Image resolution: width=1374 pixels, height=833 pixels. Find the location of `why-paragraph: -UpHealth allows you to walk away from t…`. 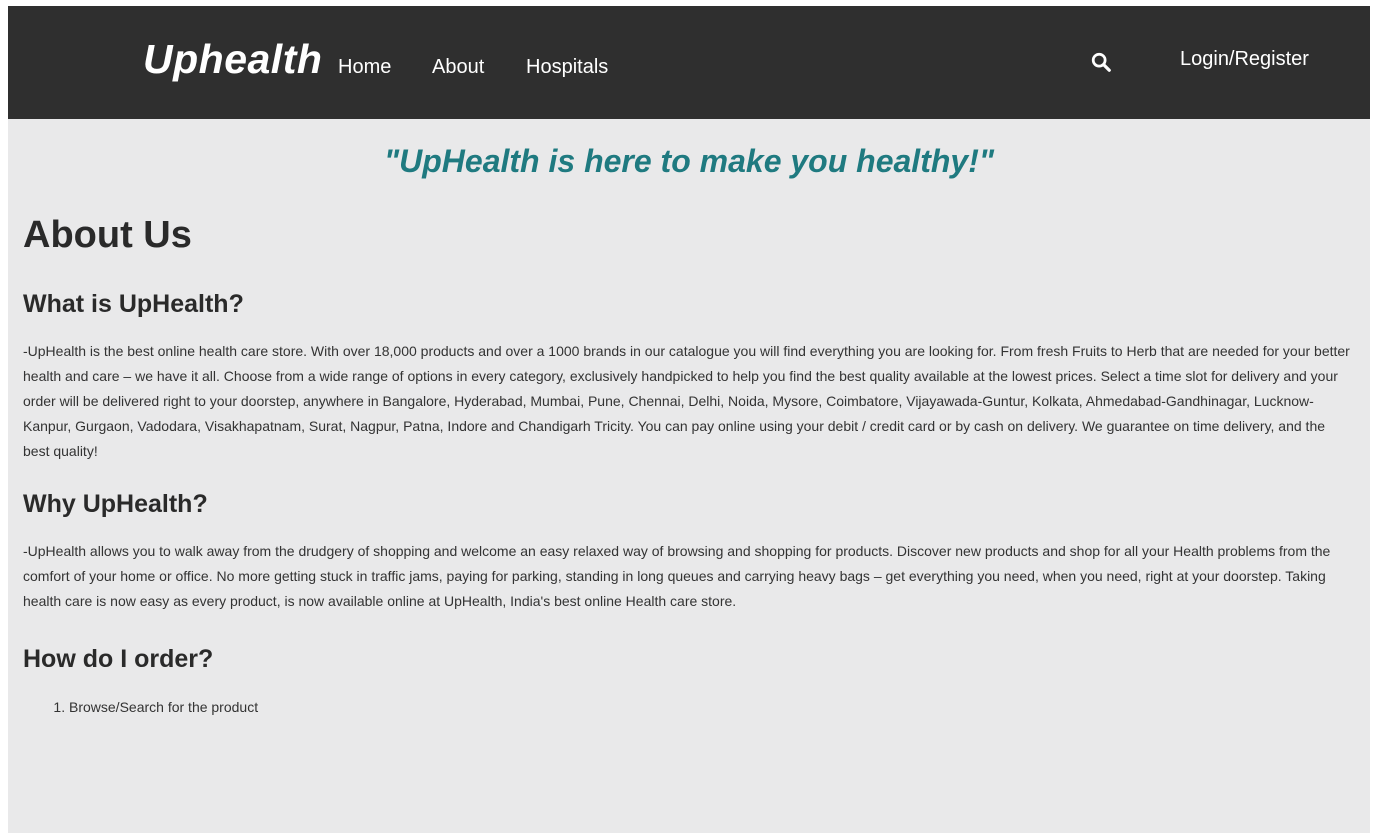

why-paragraph: -UpHealth allows you to walk away from t… is located at coordinates (677, 576).